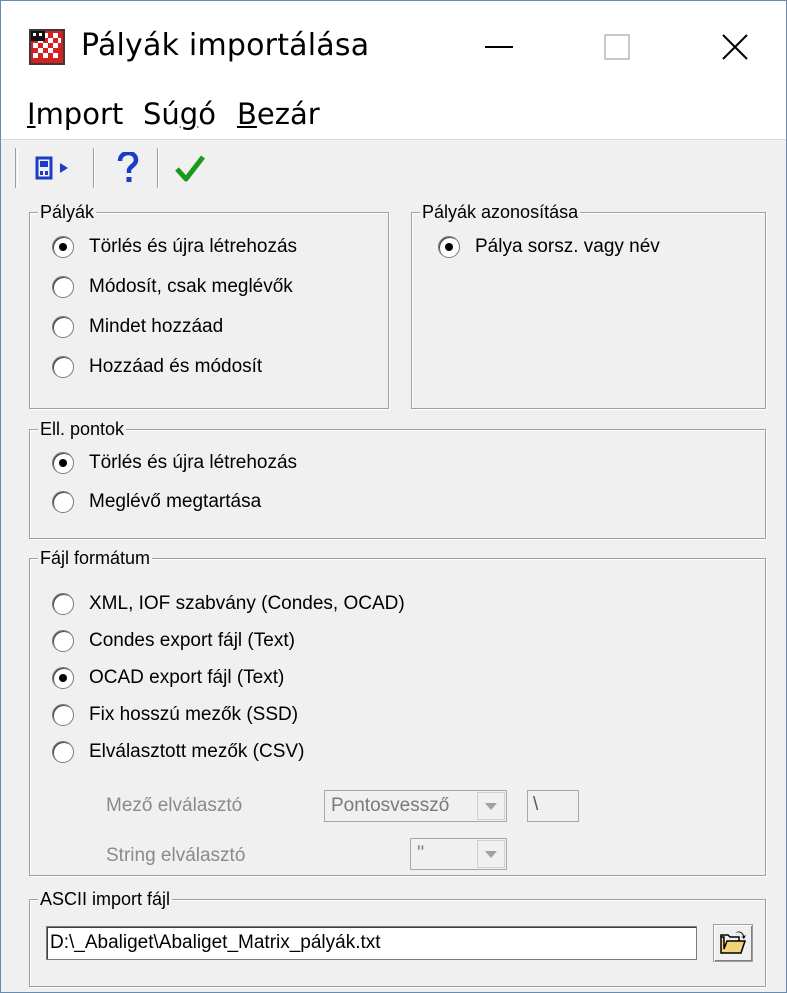 This screenshot has width=787, height=993. I want to click on window-title: Pályák importálása, so click(225, 45).